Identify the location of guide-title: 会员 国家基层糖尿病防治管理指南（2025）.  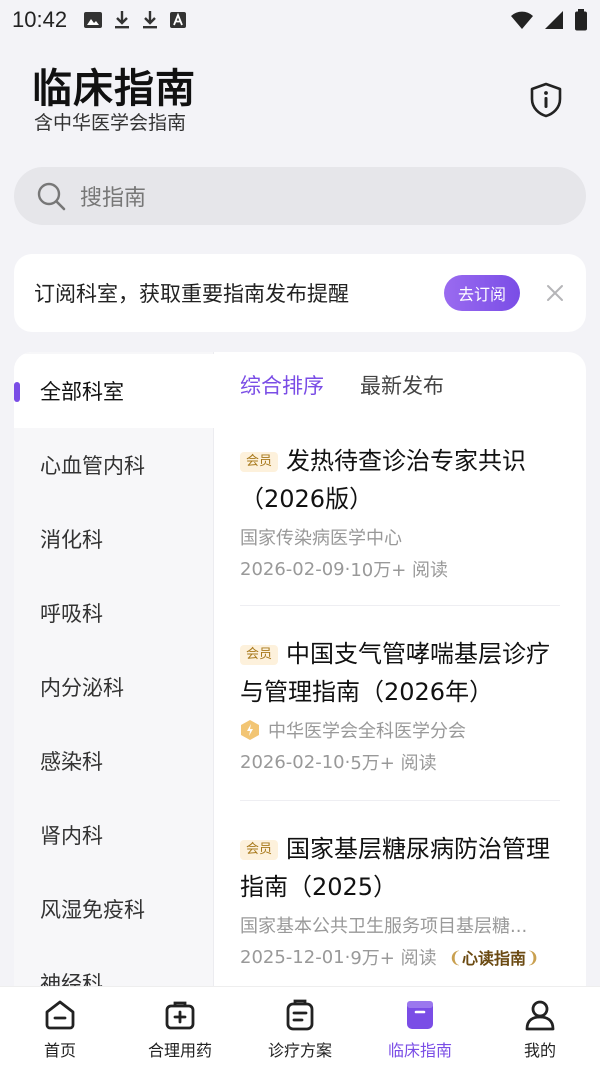
(400, 868).